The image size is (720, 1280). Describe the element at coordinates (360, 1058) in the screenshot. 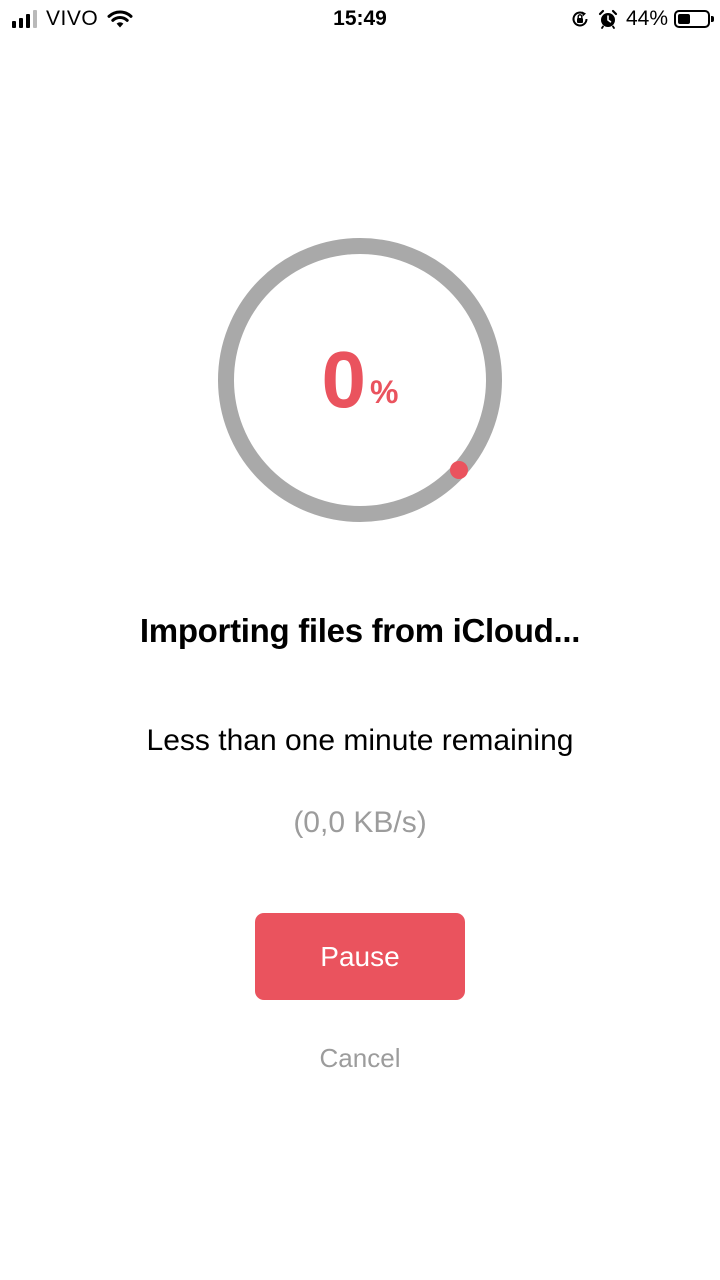

I see `cancel-button: Cancel` at that location.